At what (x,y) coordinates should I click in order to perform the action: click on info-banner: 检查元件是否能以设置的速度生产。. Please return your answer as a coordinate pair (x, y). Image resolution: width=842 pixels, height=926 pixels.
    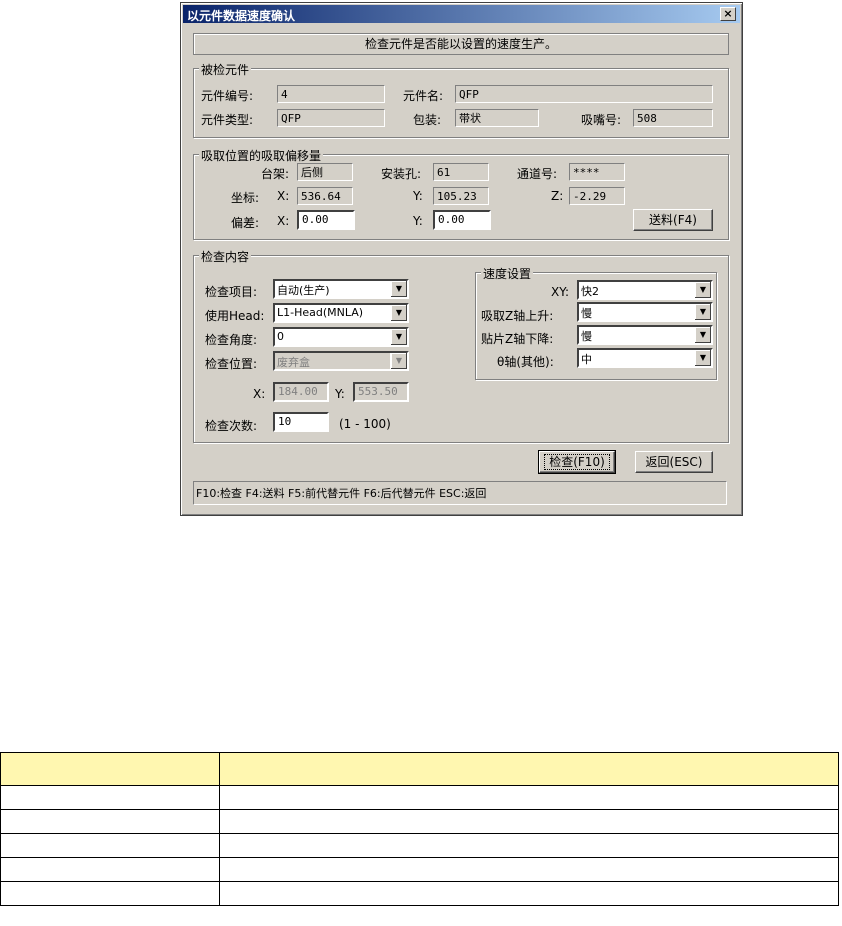
    Looking at the image, I should click on (461, 44).